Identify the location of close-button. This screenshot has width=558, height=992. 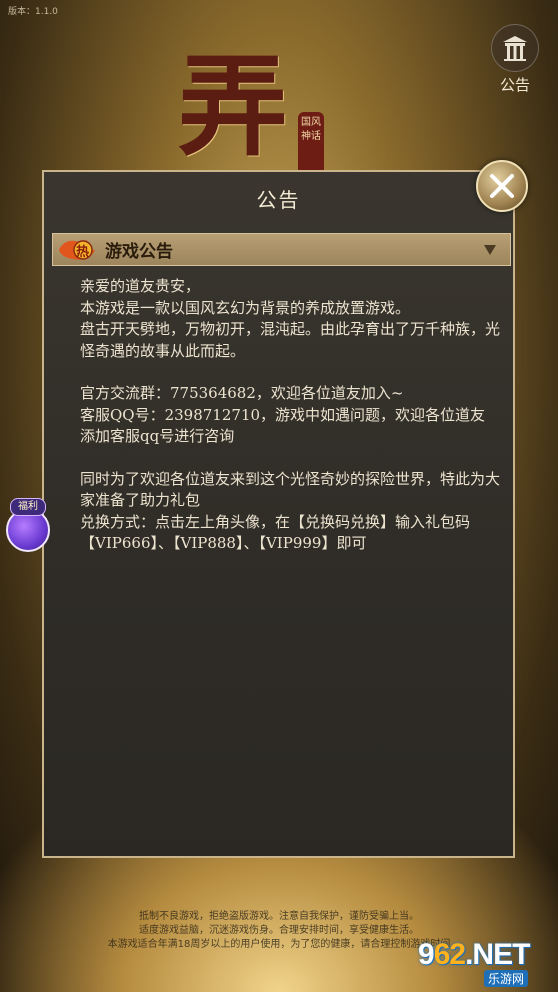
(502, 186).